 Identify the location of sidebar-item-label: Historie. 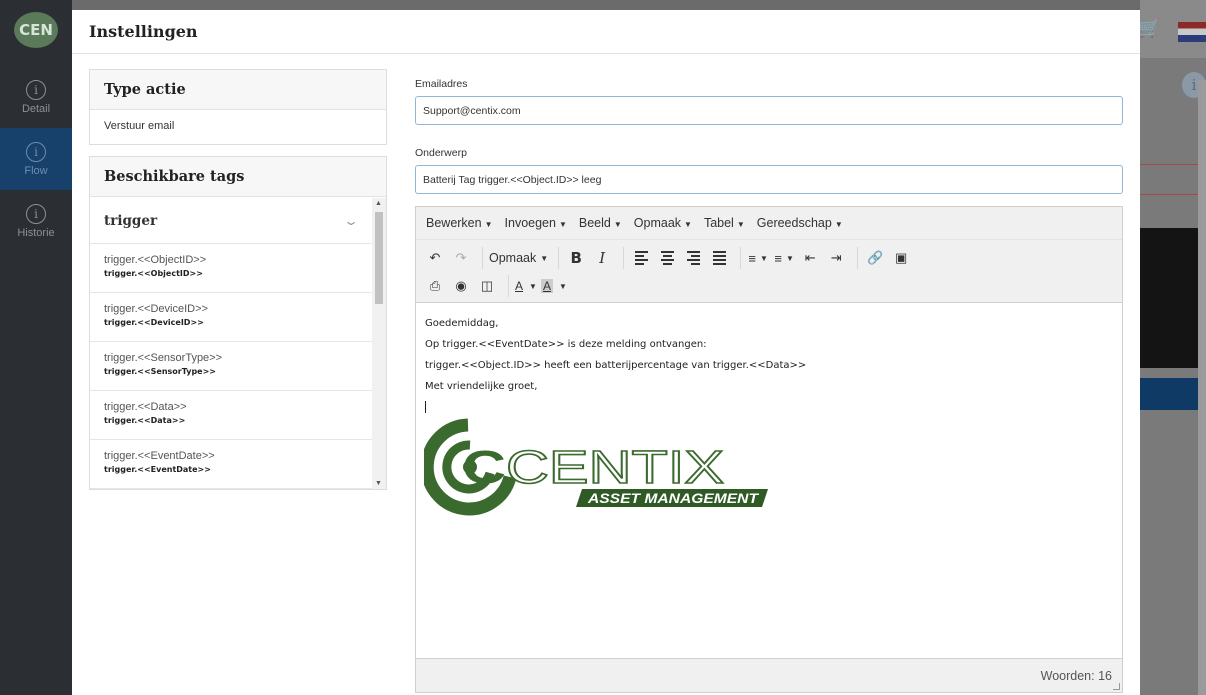
(36, 232).